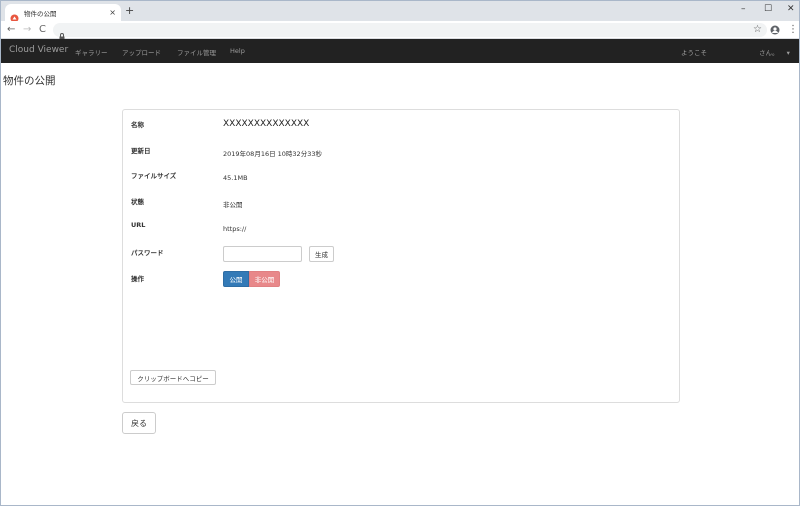 This screenshot has height=506, width=800. Describe the element at coordinates (137, 125) in the screenshot. I see `name-label: 名称` at that location.